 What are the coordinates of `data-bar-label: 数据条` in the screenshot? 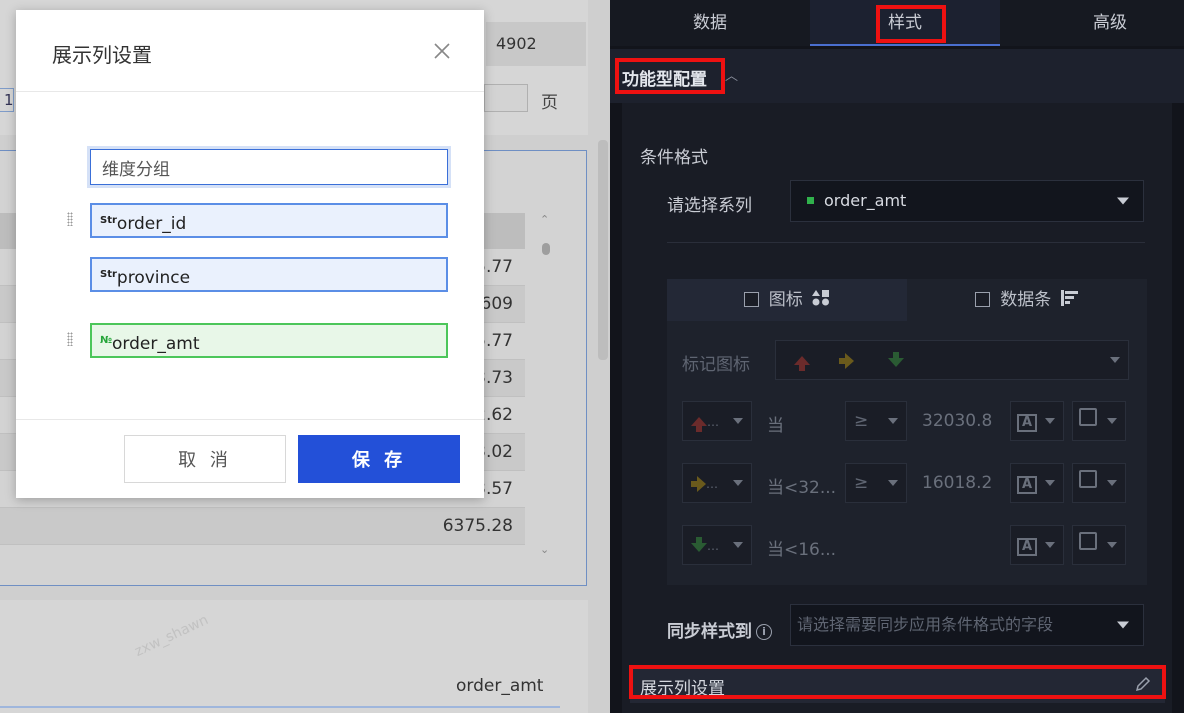 It's located at (1026, 300).